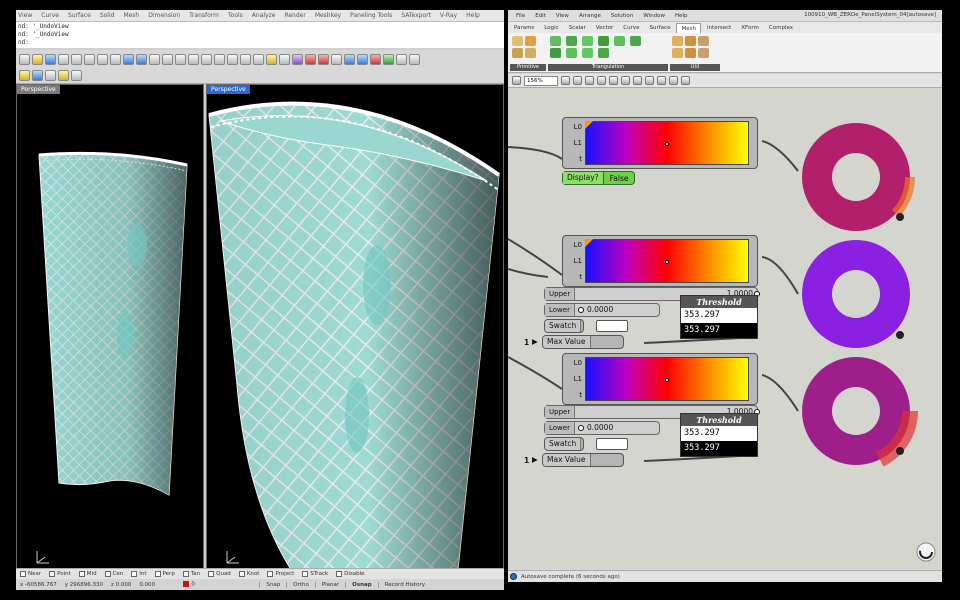  What do you see at coordinates (649, 80) in the screenshot?
I see `run-solution-icon` at bounding box center [649, 80].